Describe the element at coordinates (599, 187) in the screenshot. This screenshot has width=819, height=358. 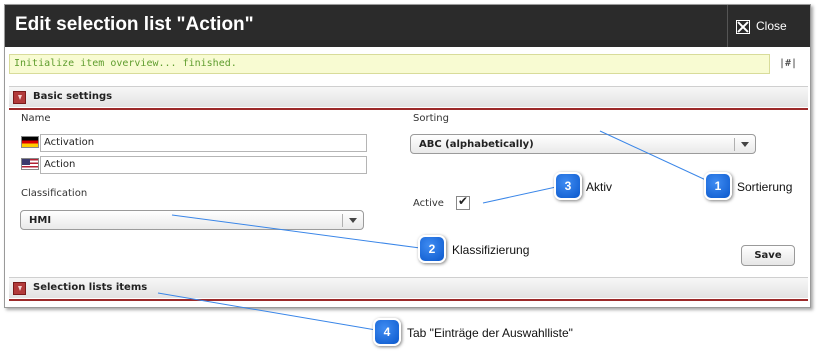
I see `callout-text-3: Aktiv` at that location.